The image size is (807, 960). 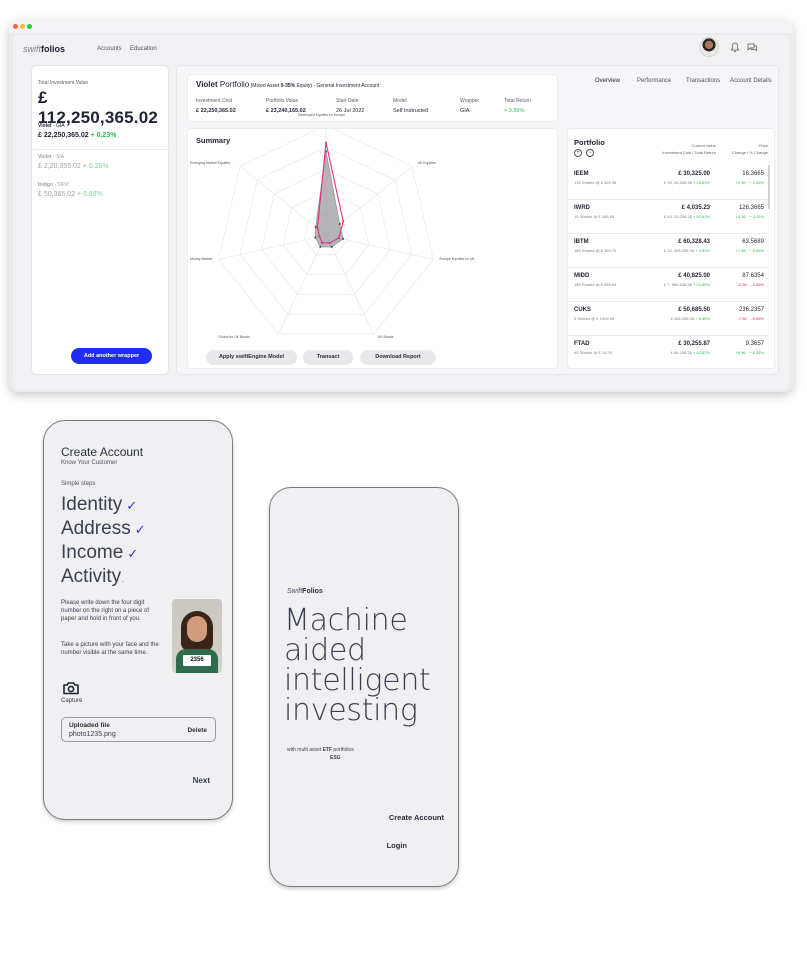 What do you see at coordinates (751, 310) in the screenshot?
I see `holding-price: 236.2357` at bounding box center [751, 310].